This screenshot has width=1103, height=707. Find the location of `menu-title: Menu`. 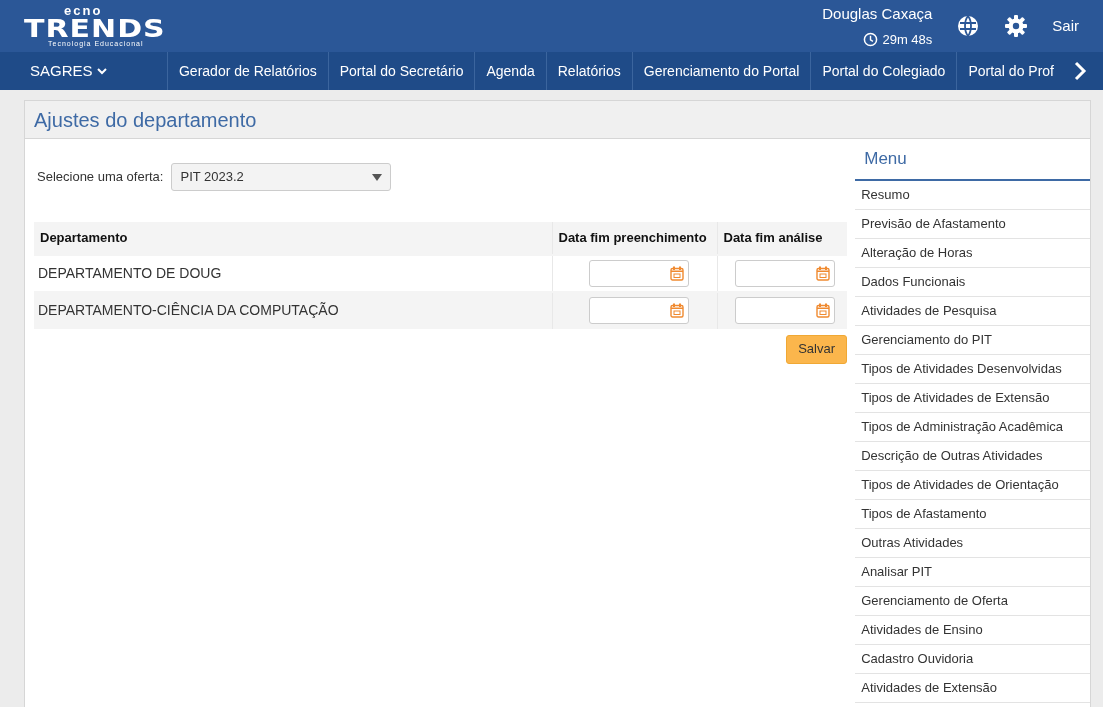

menu-title: Menu is located at coordinates (972, 160).